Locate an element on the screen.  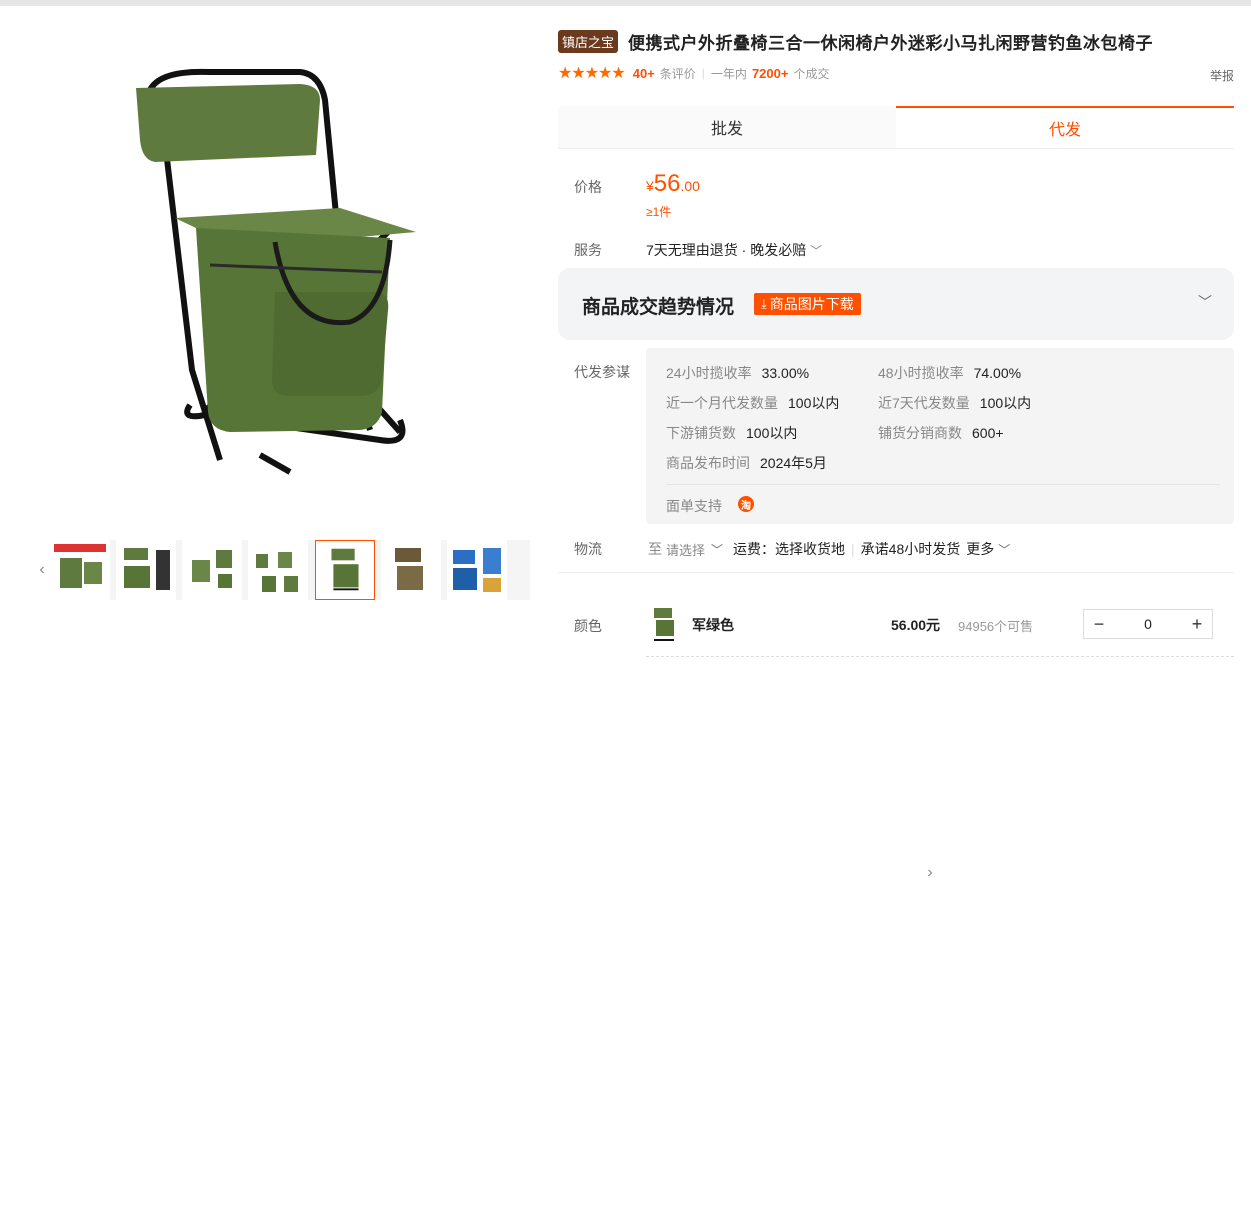
stat-key: 48小时揽收率 is located at coordinates (921, 373).